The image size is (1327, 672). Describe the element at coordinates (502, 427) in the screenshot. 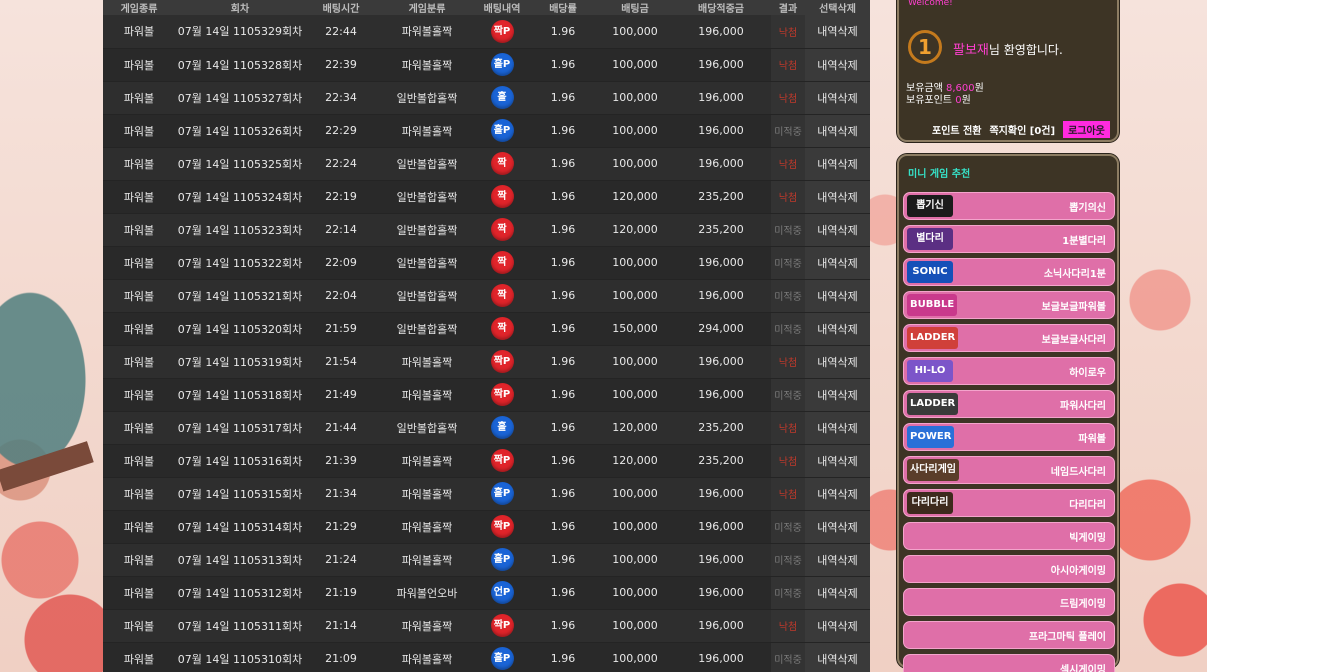

I see `pick-ball-icon: 홀` at that location.